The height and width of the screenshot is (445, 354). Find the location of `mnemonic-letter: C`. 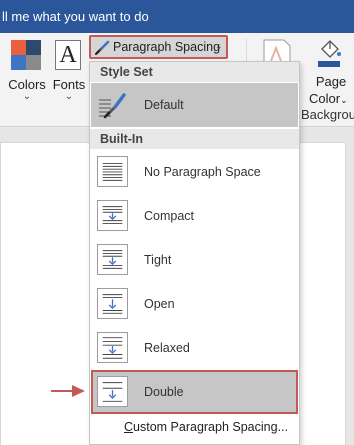

mnemonic-letter: C is located at coordinates (129, 427).